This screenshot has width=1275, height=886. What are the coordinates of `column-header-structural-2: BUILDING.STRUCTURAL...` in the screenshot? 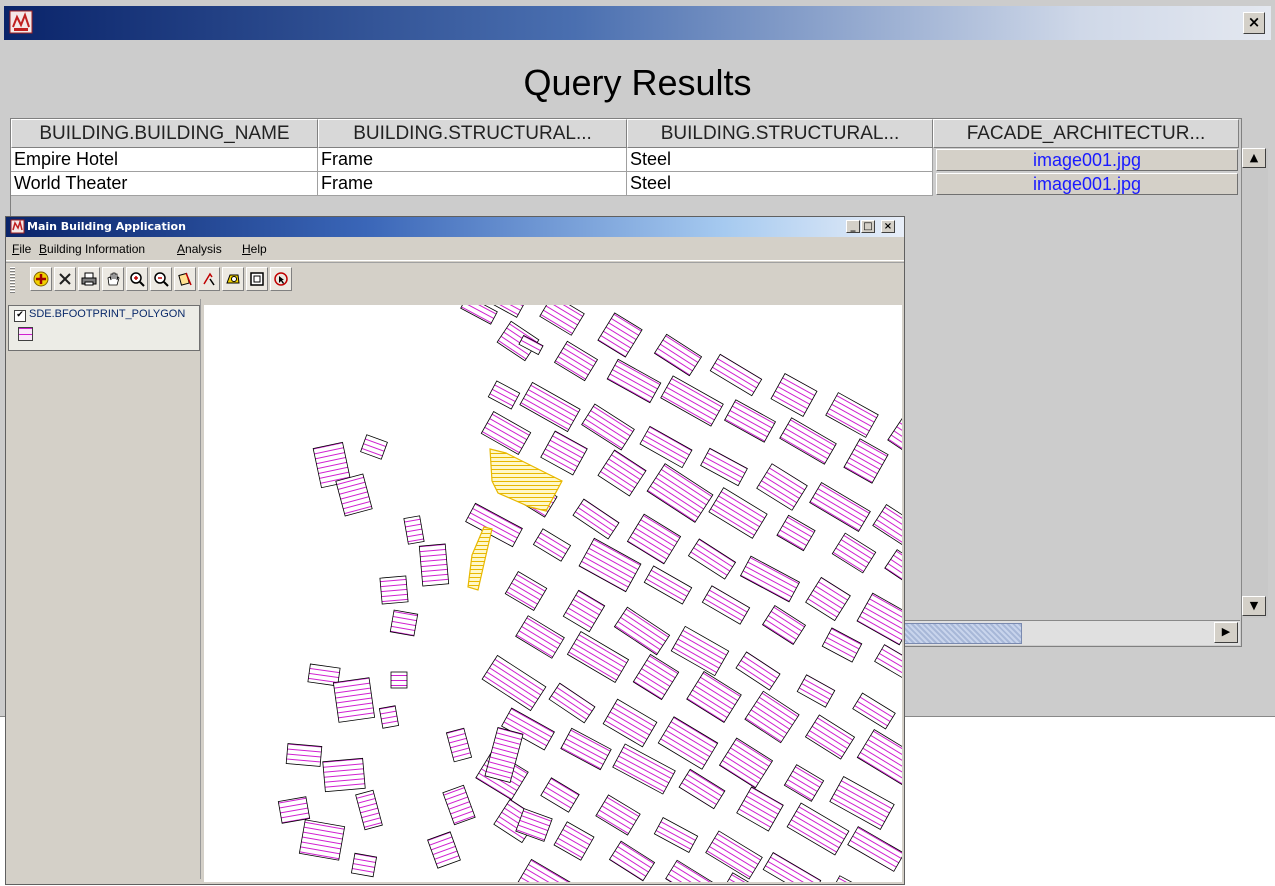 It's located at (780, 133).